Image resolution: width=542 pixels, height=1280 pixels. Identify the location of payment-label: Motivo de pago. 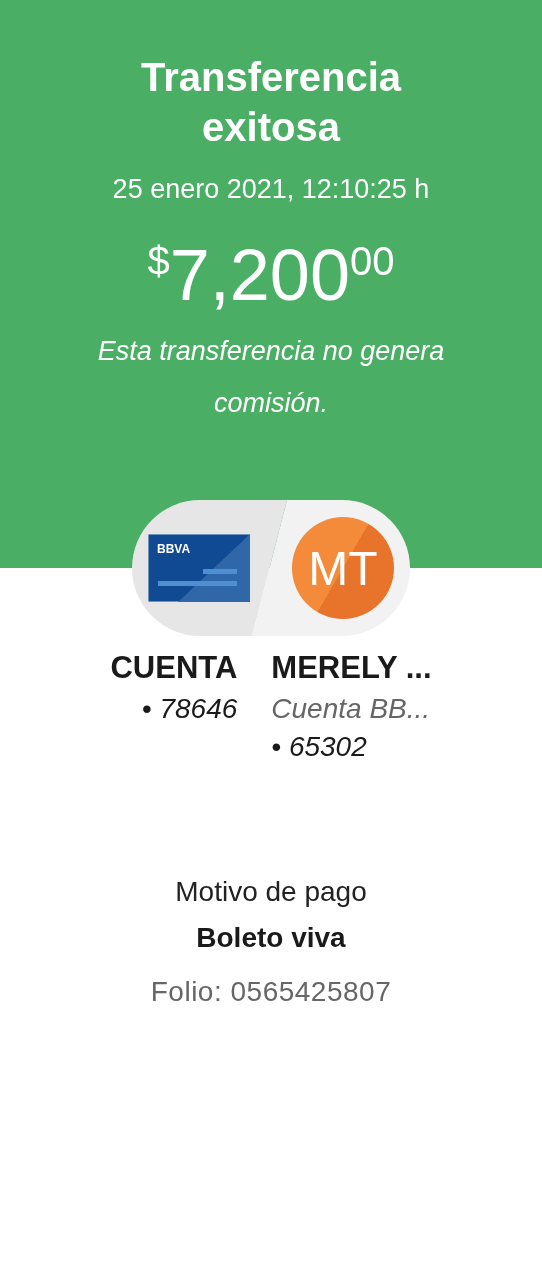
(271, 892).